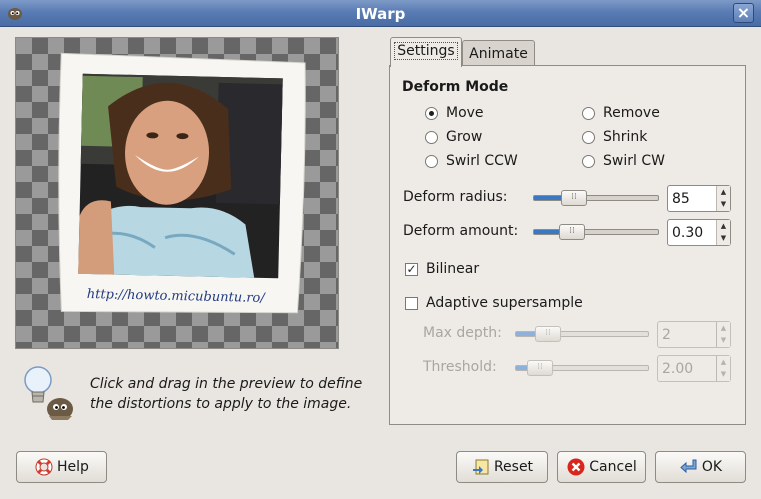 This screenshot has width=761, height=499. I want to click on threshold-slider: ⁞⁞, so click(582, 368).